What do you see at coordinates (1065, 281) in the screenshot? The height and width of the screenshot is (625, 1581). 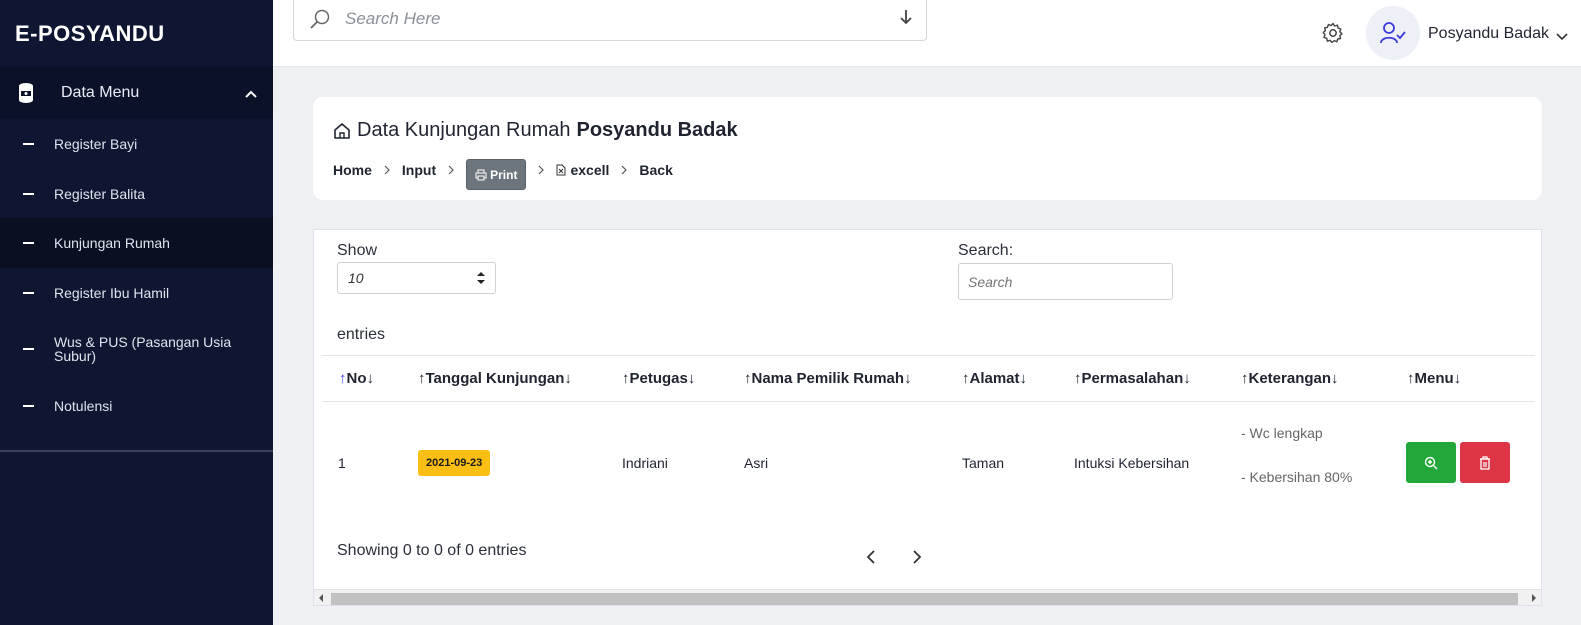 I see `table-search-input` at bounding box center [1065, 281].